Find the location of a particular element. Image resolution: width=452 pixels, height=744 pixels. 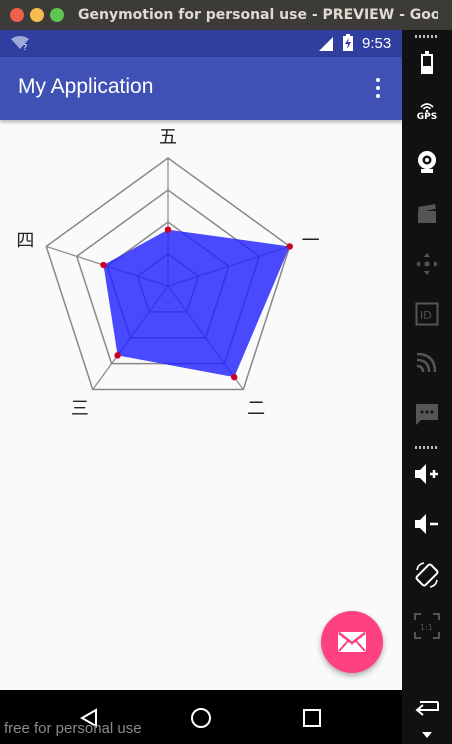

svg-text: 1:1 is located at coordinates (426, 627).